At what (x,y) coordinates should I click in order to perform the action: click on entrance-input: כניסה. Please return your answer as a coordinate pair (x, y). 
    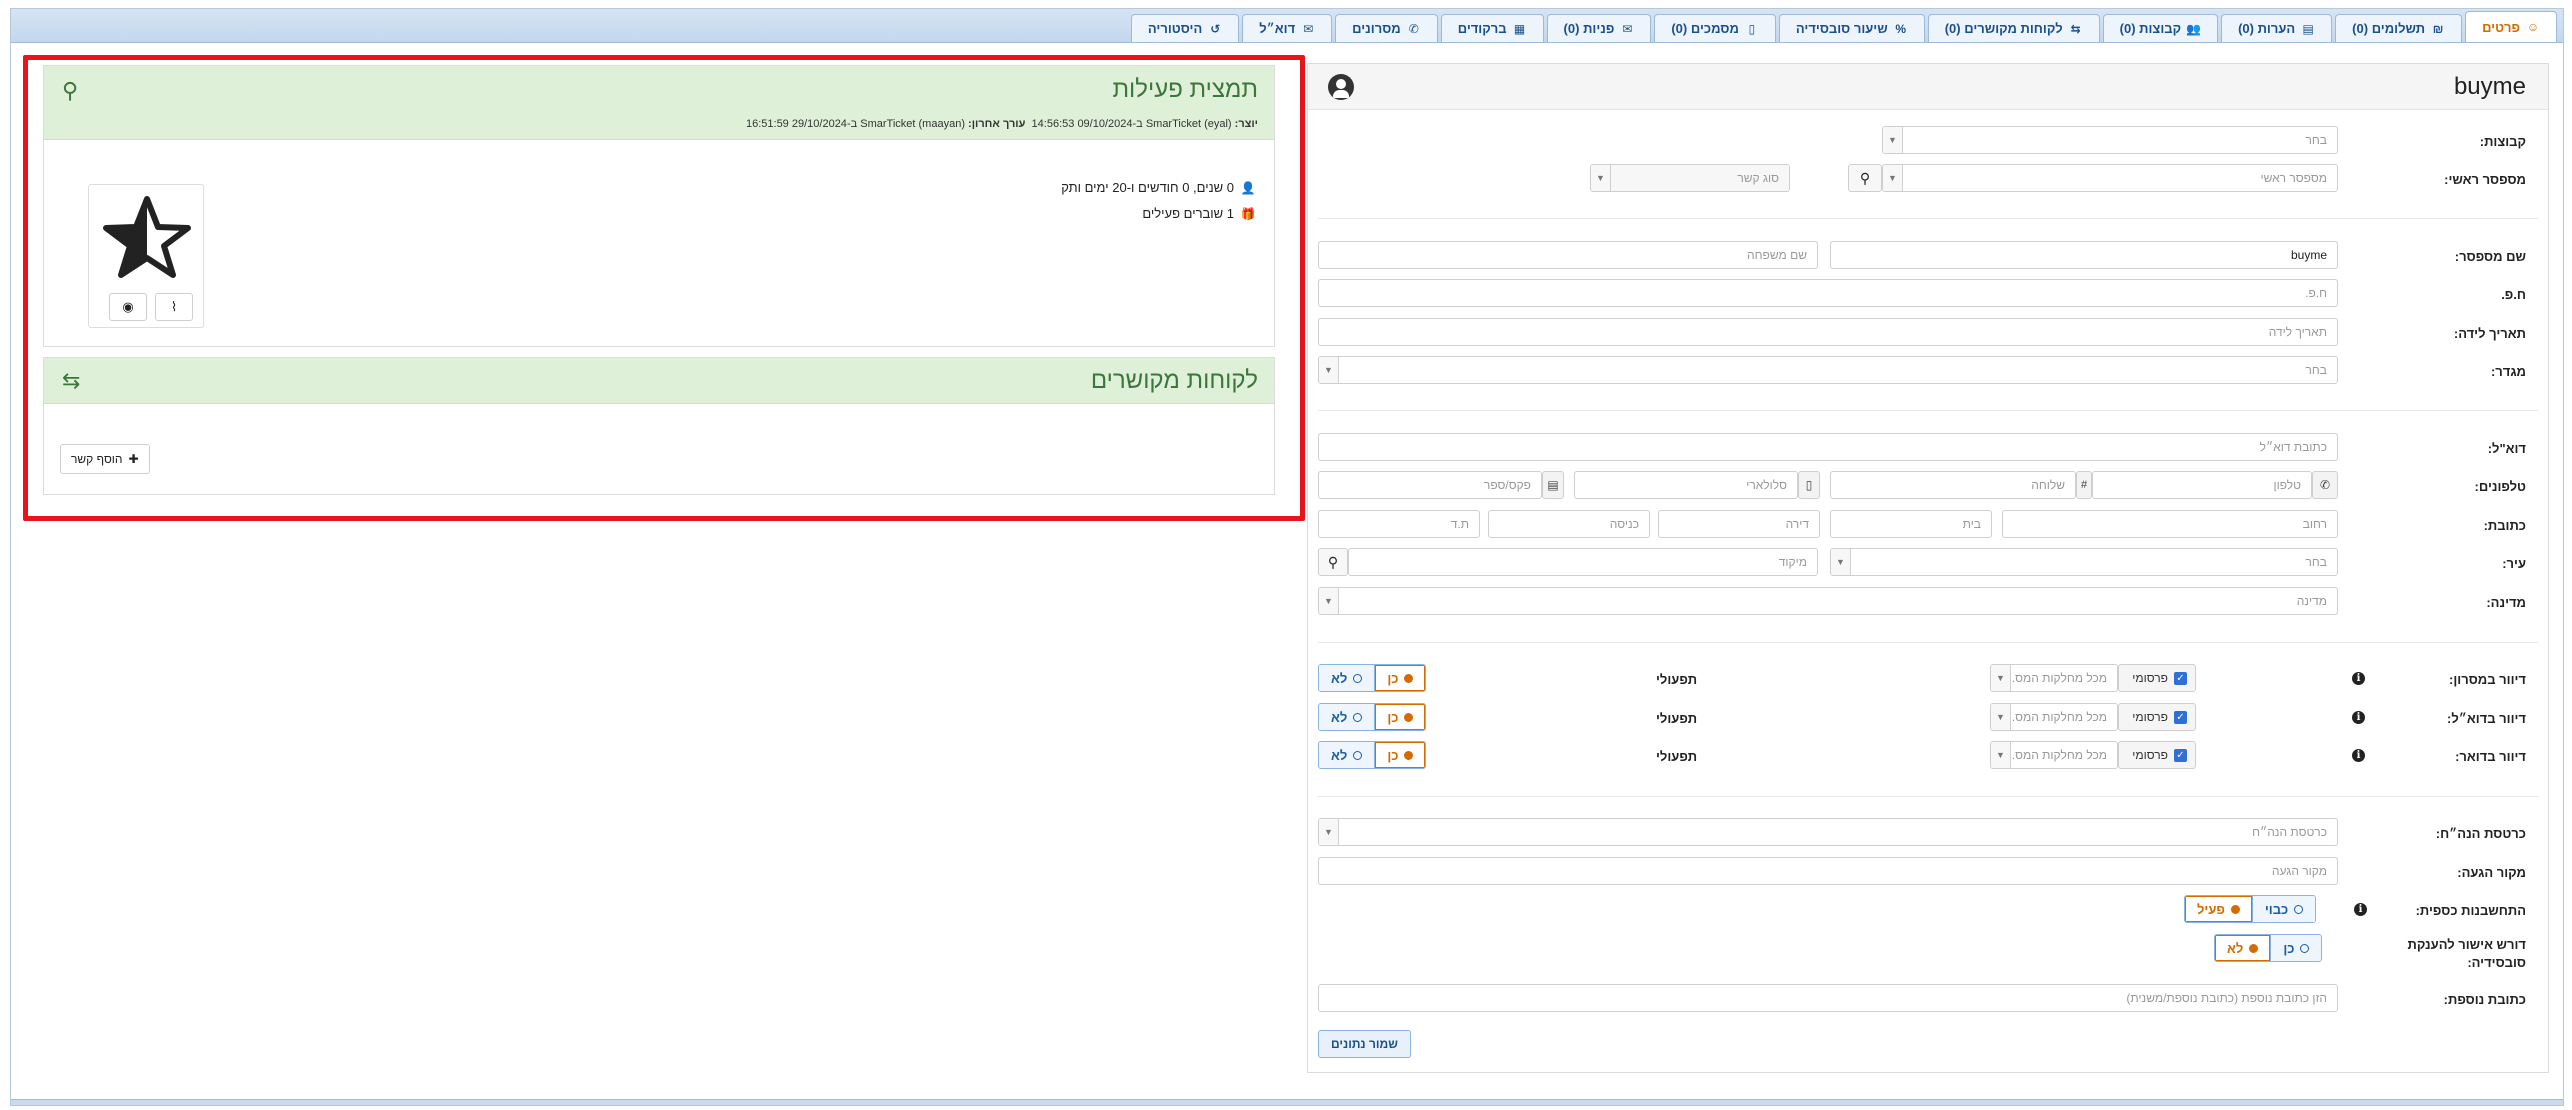
    Looking at the image, I should click on (1569, 524).